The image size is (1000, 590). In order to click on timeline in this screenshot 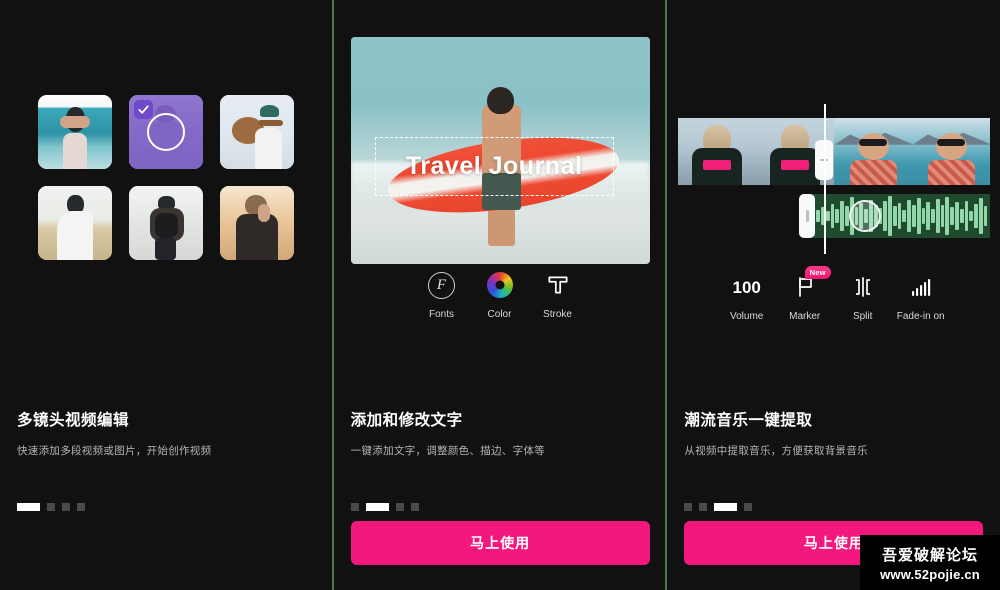, I will do `click(833, 179)`.